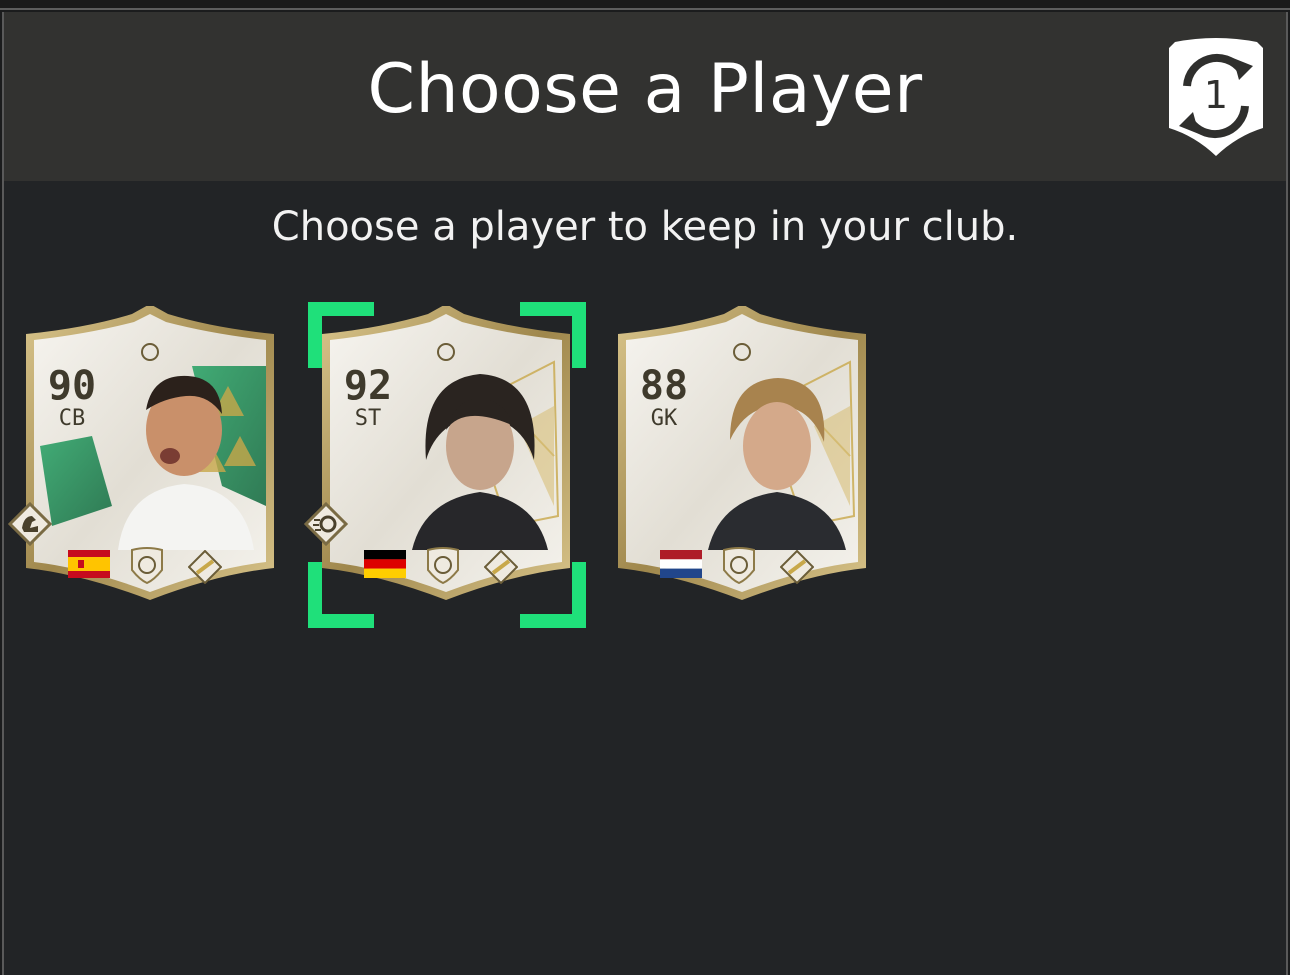 This screenshot has height=975, width=1290. I want to click on netherlands-flag-icon, so click(681, 564).